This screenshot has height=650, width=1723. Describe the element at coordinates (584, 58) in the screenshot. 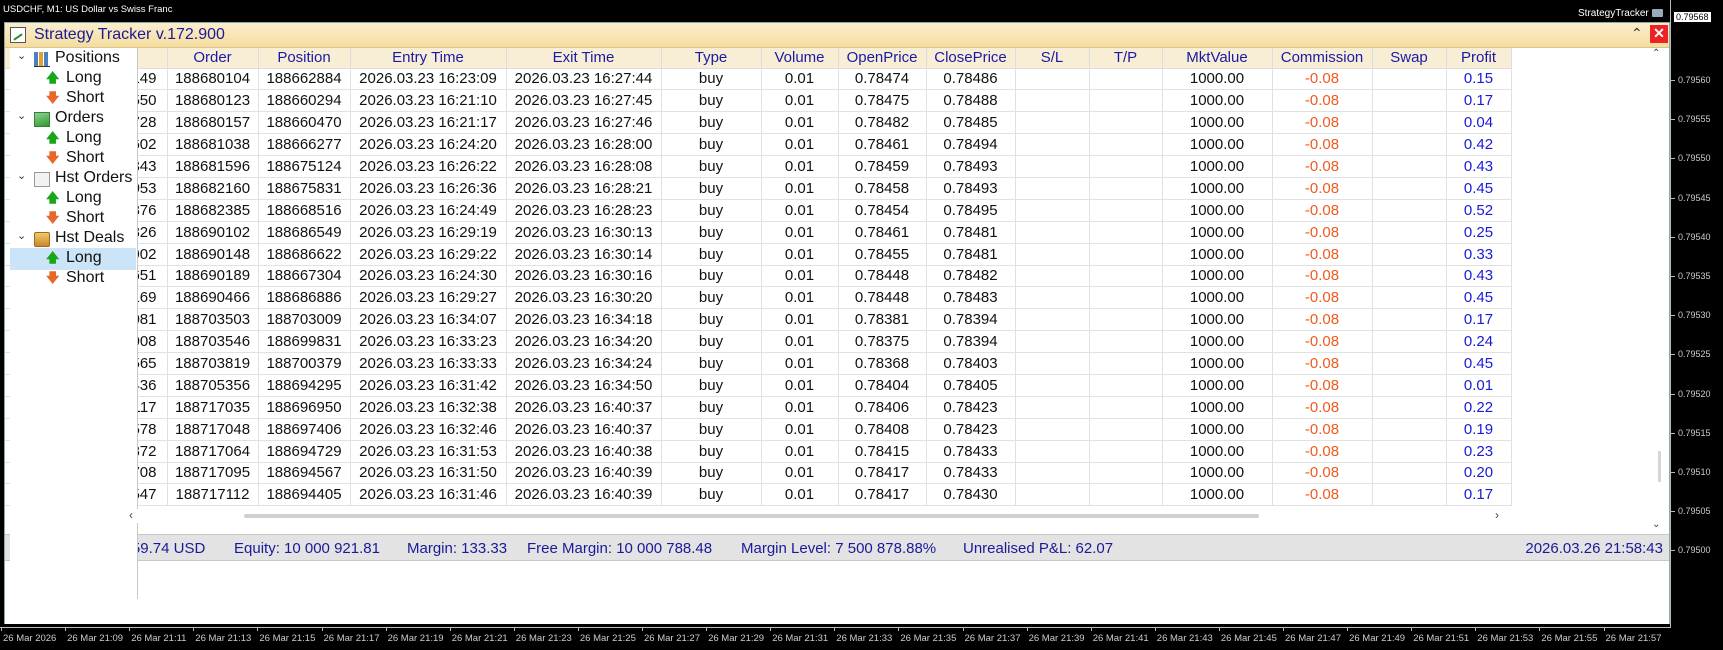

I see `column-header-exit-time: Exit Time` at that location.